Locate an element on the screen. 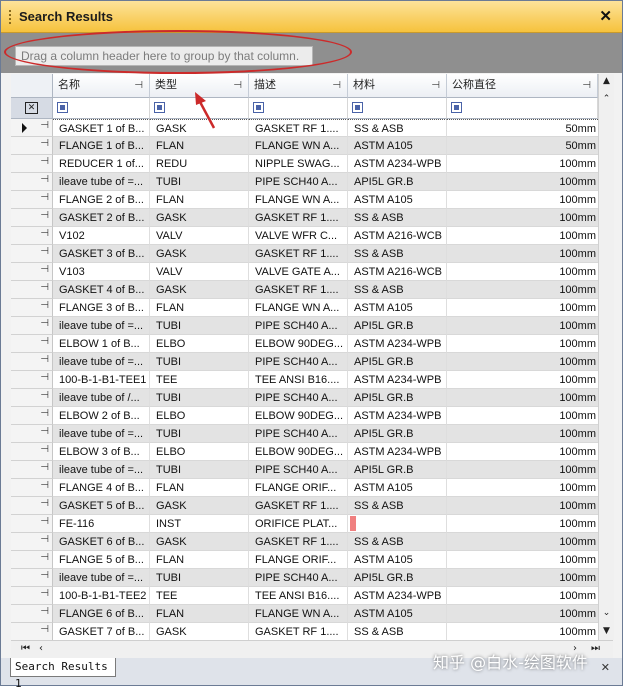 This screenshot has width=623, height=692. cell-material: ASTM A216-WCB is located at coordinates (397, 236).